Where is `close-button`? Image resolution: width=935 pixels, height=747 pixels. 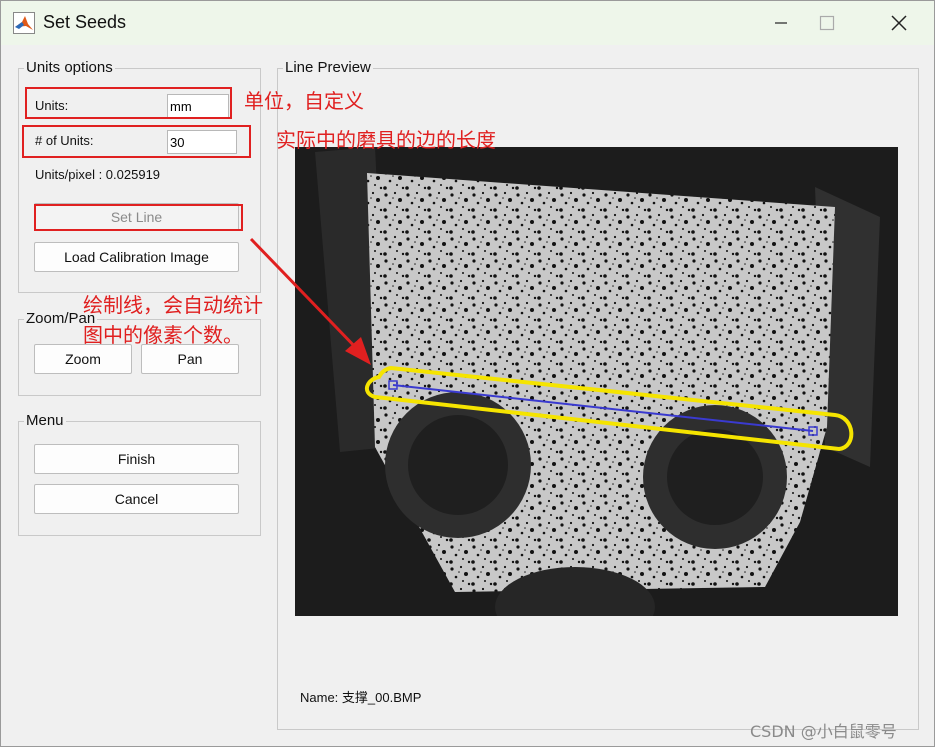
close-button is located at coordinates (899, 23).